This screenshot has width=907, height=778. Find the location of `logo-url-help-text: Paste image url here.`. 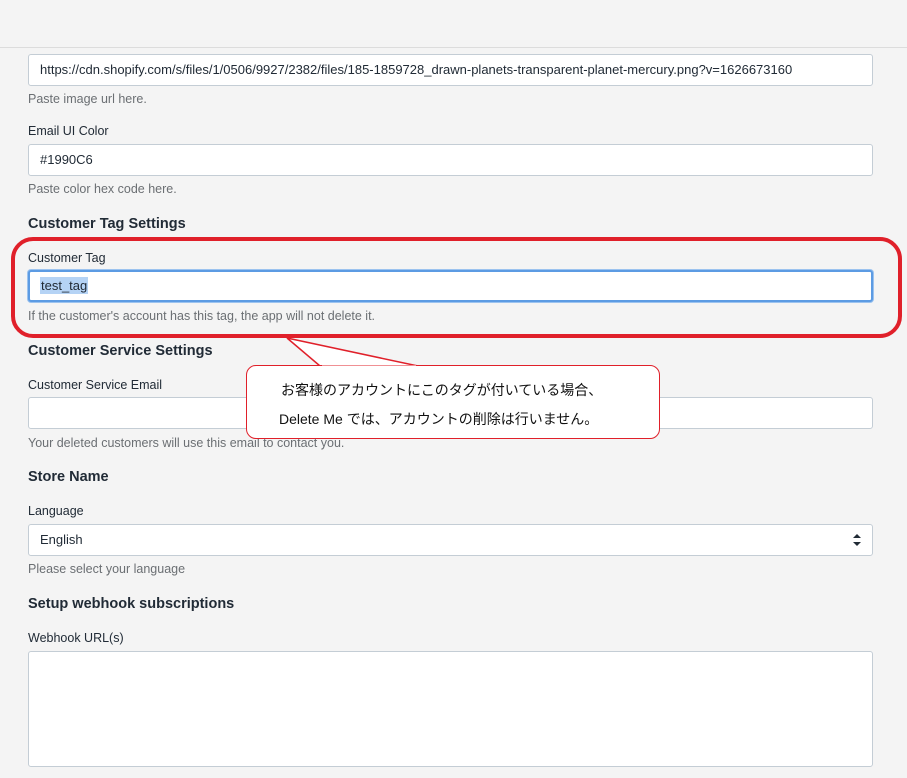

logo-url-help-text: Paste image url here. is located at coordinates (87, 99).